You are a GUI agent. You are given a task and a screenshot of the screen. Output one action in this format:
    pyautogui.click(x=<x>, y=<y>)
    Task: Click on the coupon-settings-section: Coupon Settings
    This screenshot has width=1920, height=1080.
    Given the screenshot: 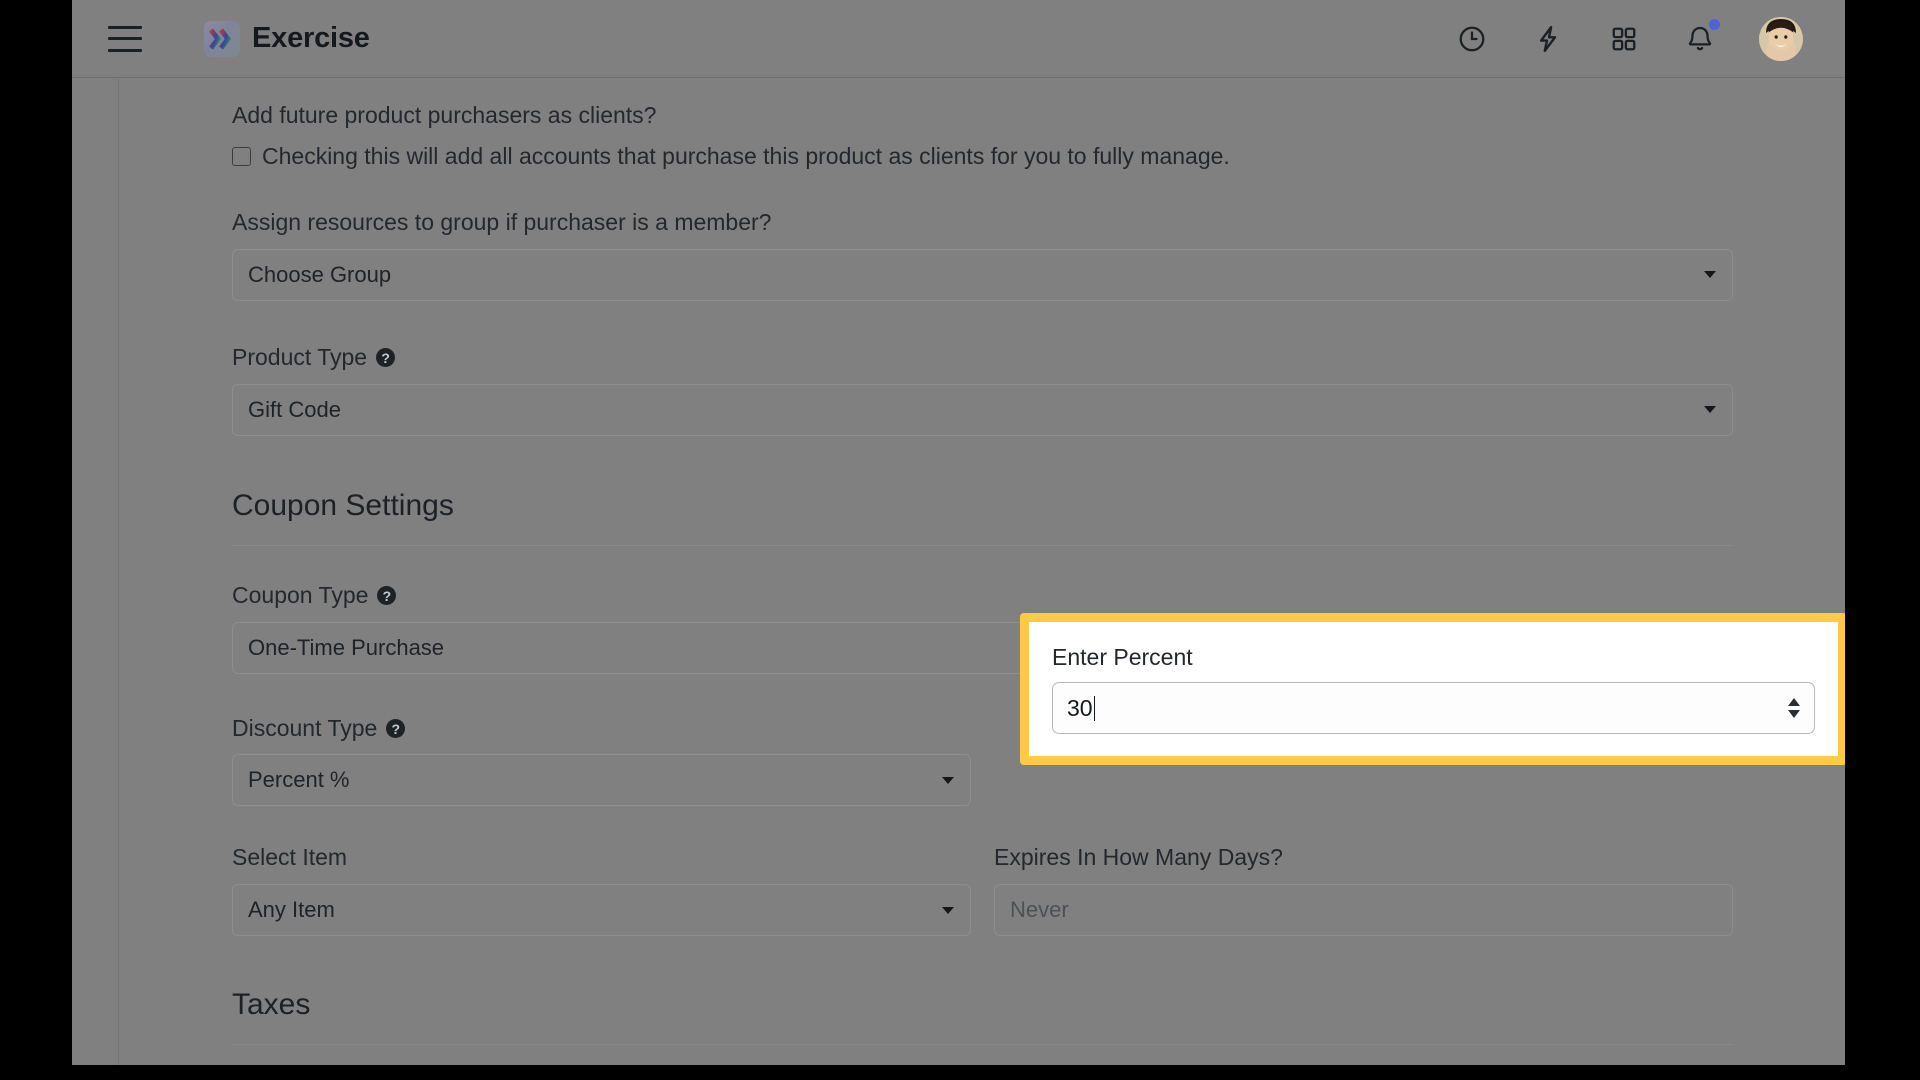 What is the action you would take?
    pyautogui.click(x=982, y=517)
    